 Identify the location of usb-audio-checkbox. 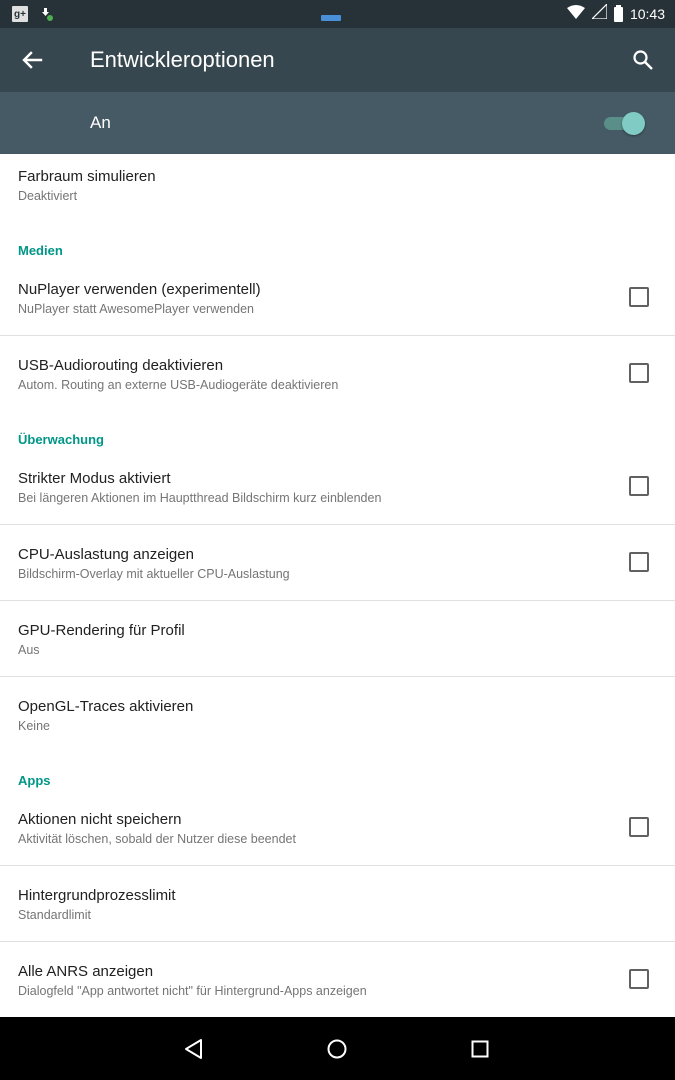
(639, 373).